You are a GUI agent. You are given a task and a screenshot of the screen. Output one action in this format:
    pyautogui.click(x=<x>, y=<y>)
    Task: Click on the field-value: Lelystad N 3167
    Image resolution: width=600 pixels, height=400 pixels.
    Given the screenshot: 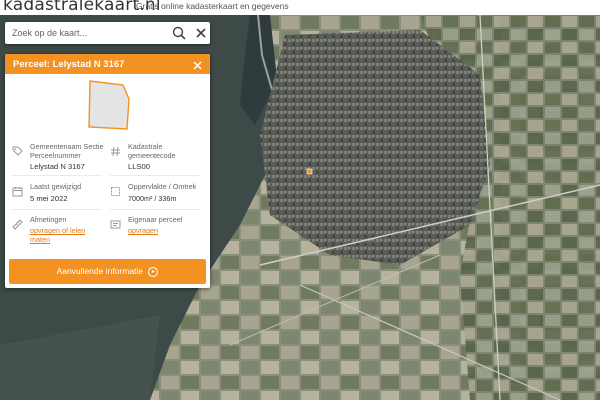 What is the action you would take?
    pyautogui.click(x=57, y=166)
    